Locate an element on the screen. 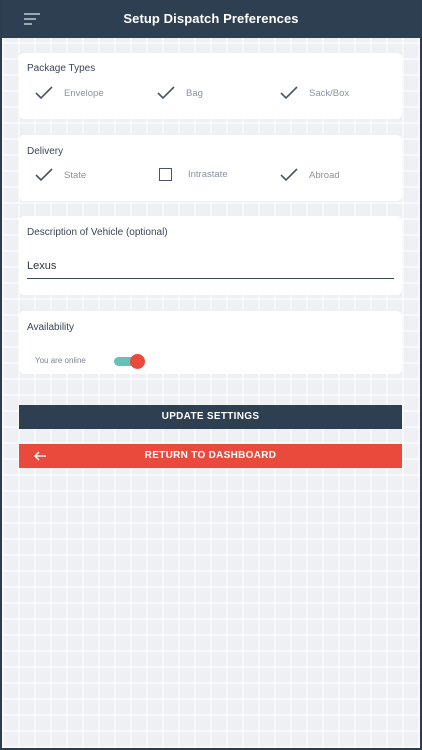  option-sack-box: Sack/Box is located at coordinates (314, 93).